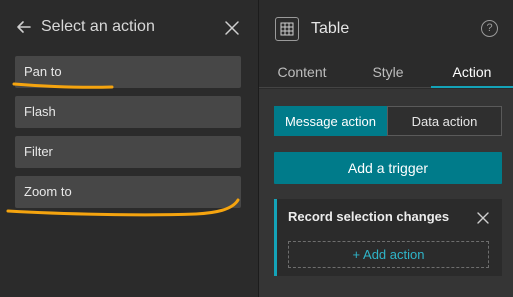  I want to click on data-action-button: Data action, so click(444, 121).